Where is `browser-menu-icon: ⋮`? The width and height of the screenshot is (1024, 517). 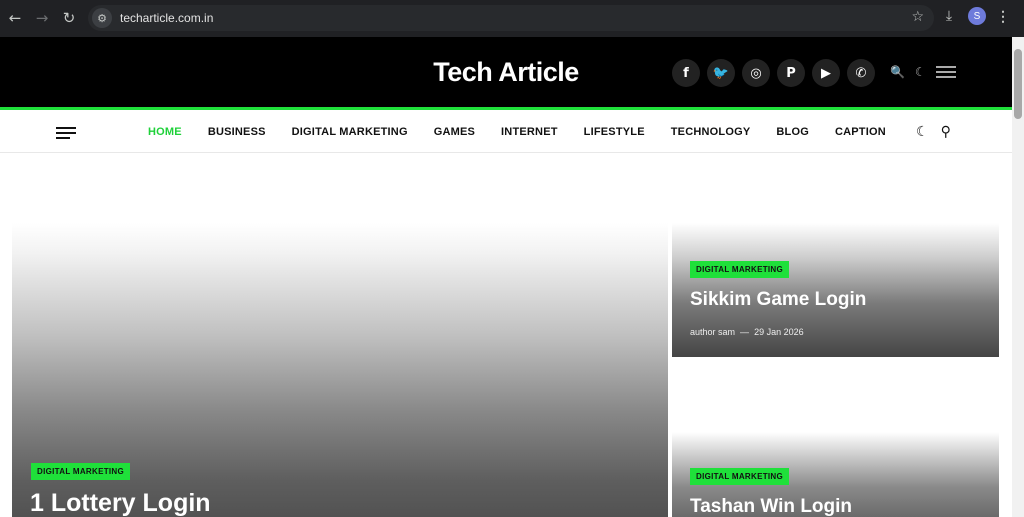 browser-menu-icon: ⋮ is located at coordinates (1003, 16).